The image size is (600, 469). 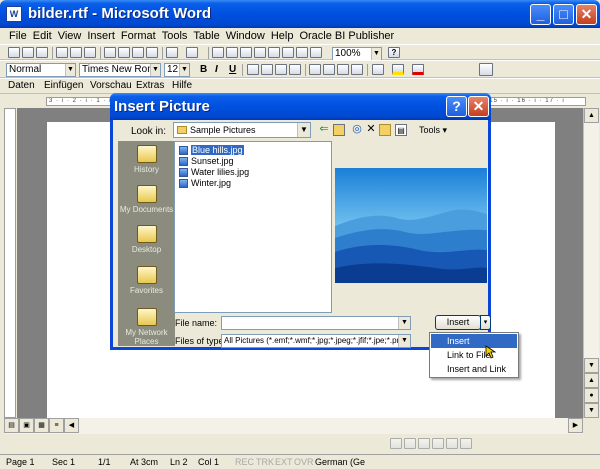 What do you see at coordinates (206, 161) in the screenshot?
I see `list-item: Sunset.jpg` at bounding box center [206, 161].